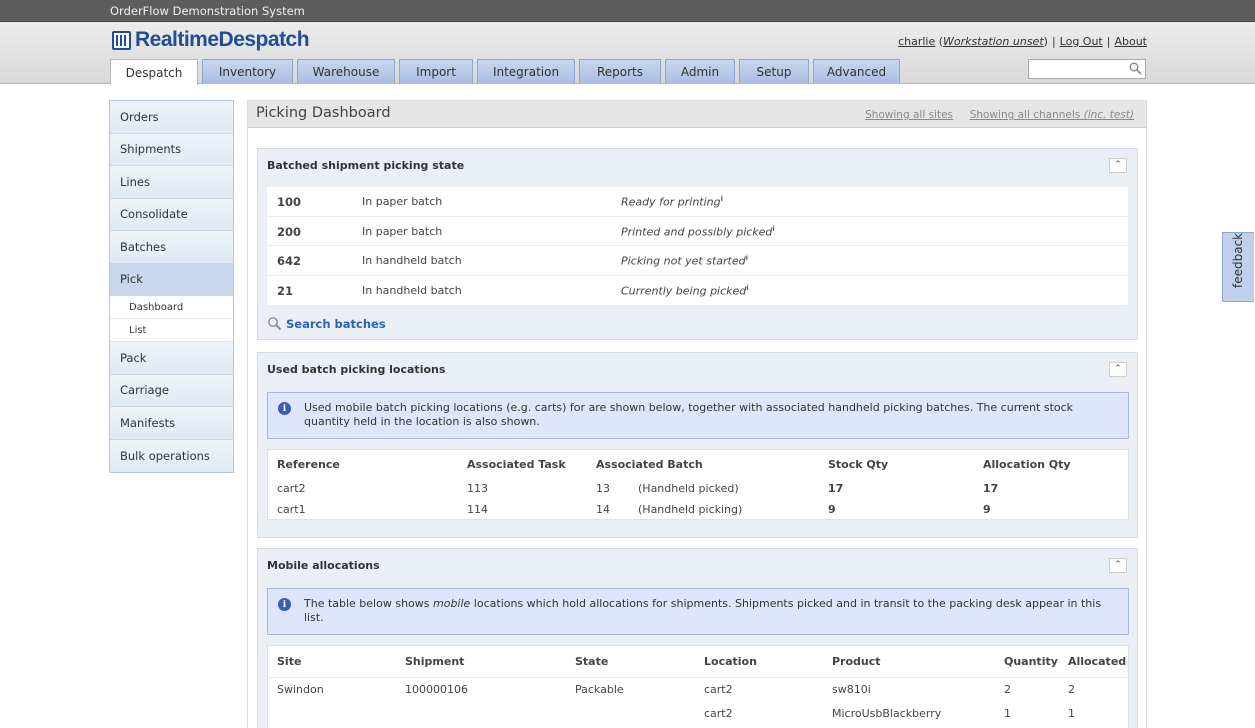  Describe the element at coordinates (730, 661) in the screenshot. I see `column-header: Location` at that location.